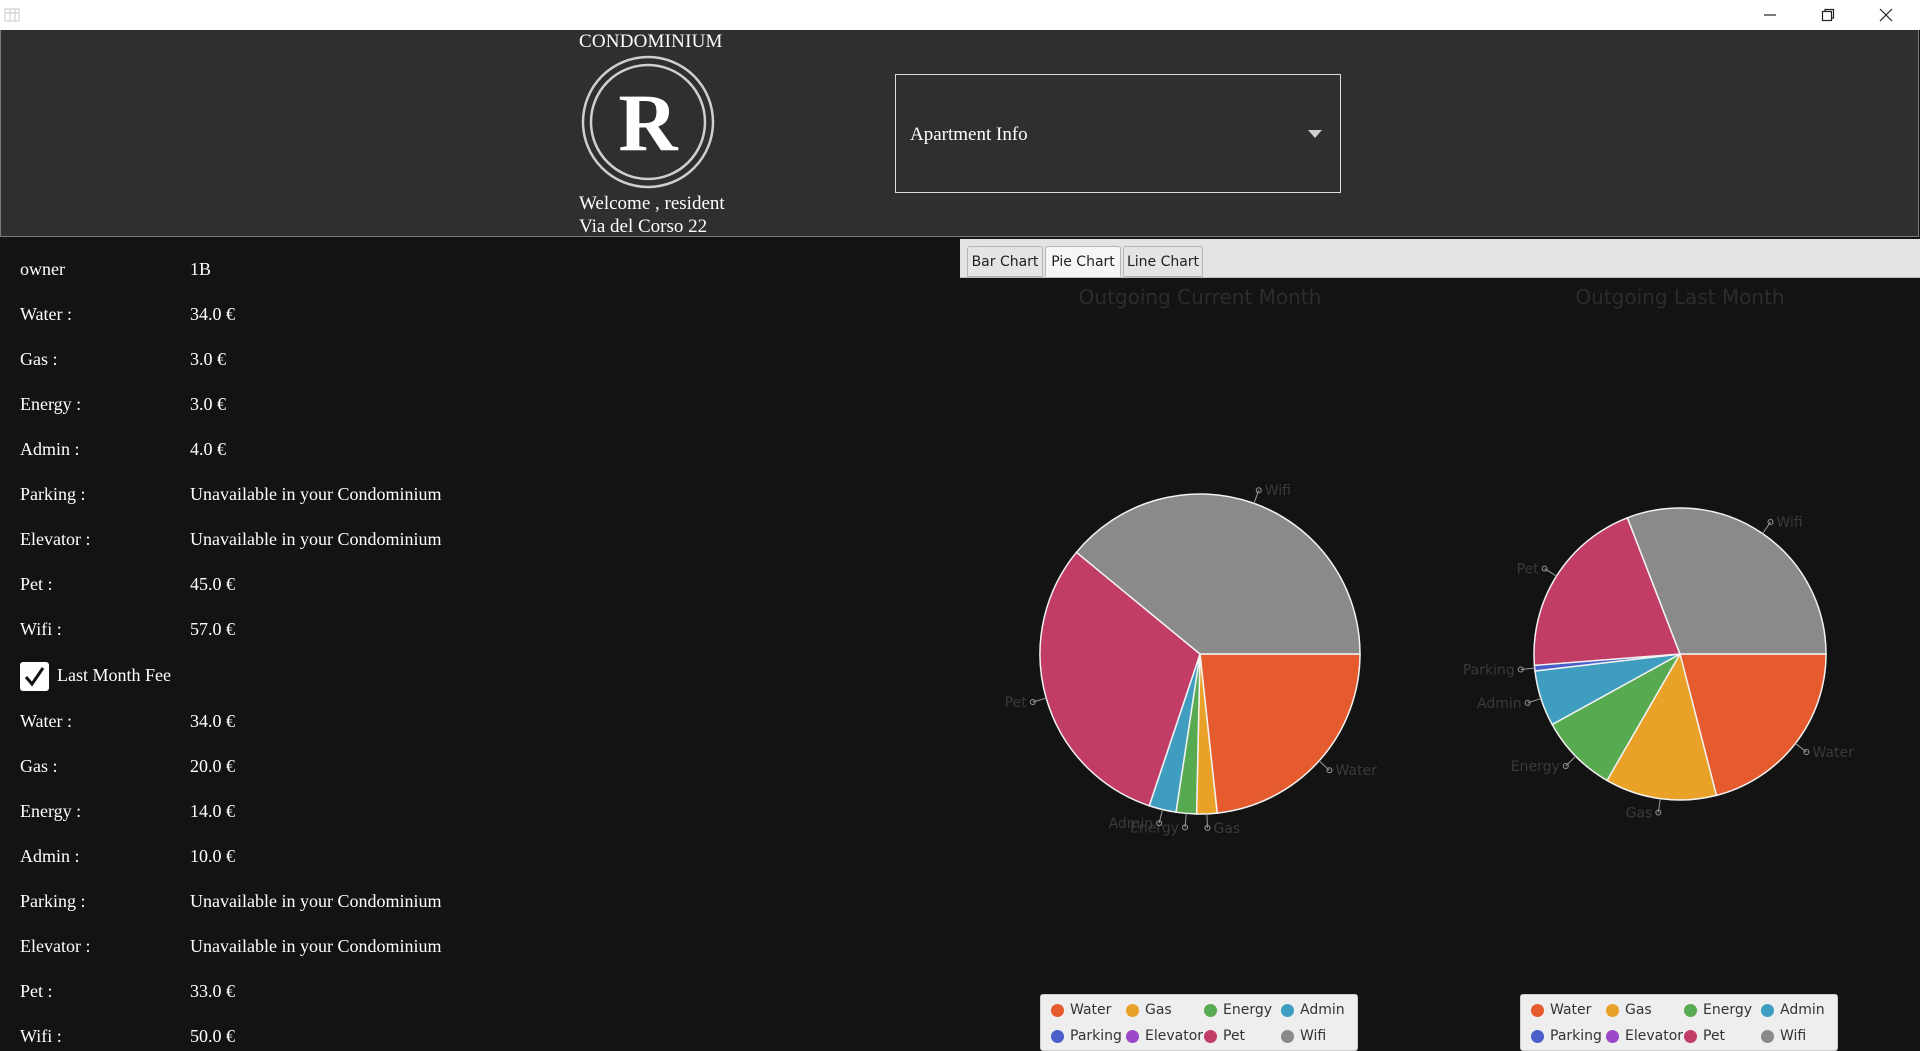  What do you see at coordinates (1315, 134) in the screenshot?
I see `chevron-down-icon` at bounding box center [1315, 134].